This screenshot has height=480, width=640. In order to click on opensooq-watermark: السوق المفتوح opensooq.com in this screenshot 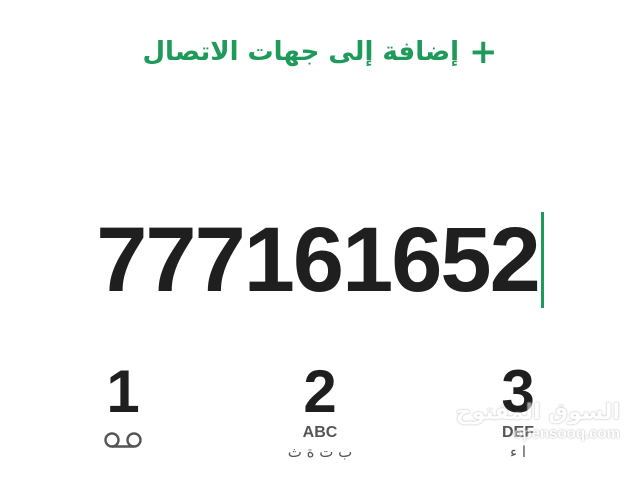, I will do `click(538, 421)`.